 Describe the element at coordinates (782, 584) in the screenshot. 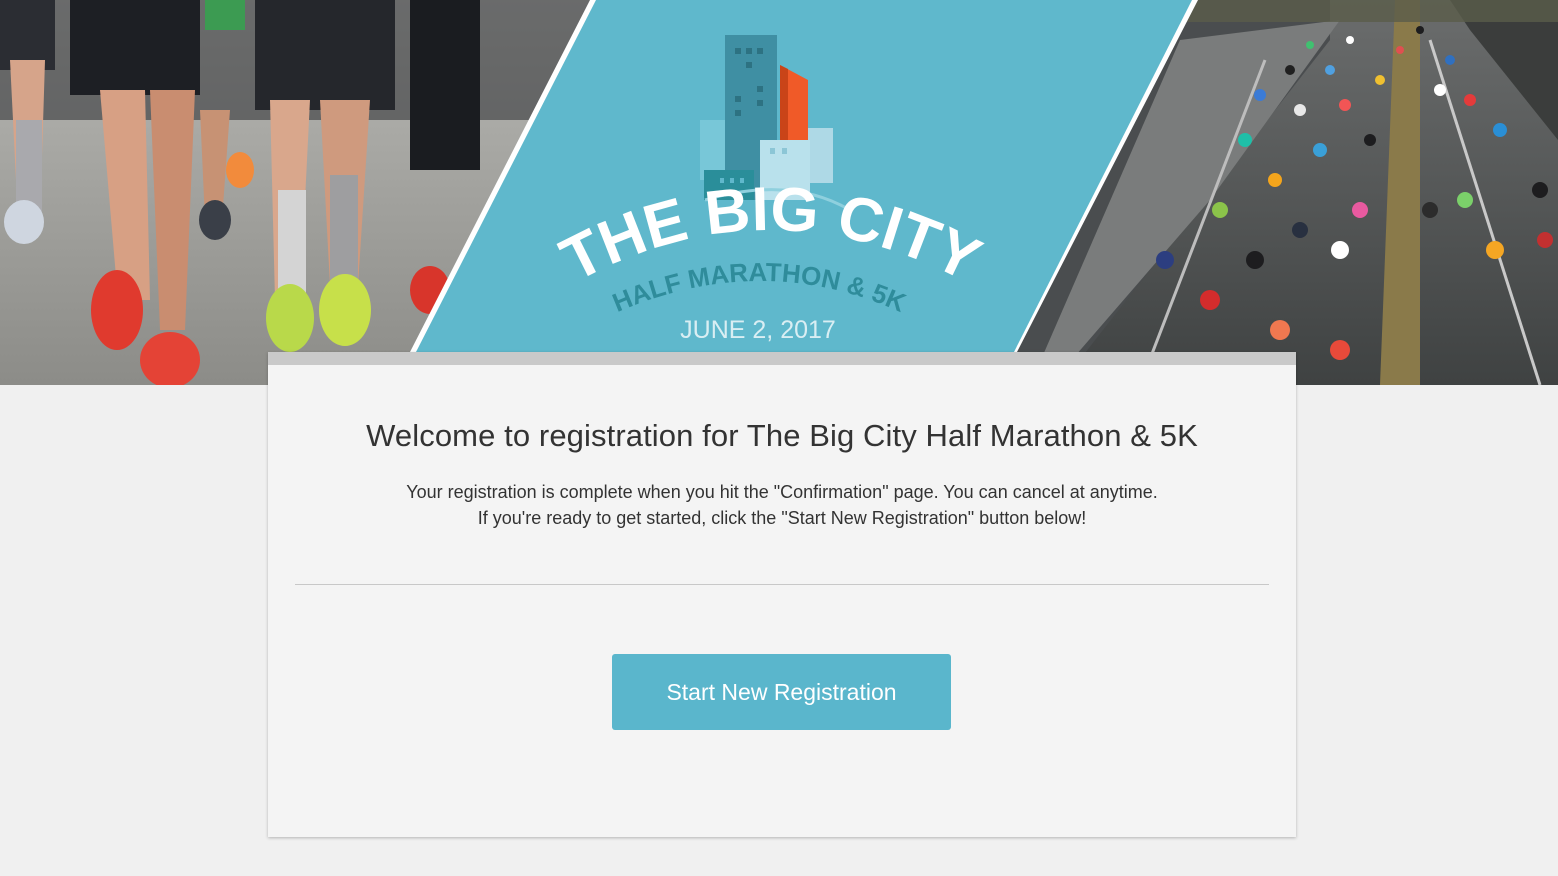

I see `divider` at that location.